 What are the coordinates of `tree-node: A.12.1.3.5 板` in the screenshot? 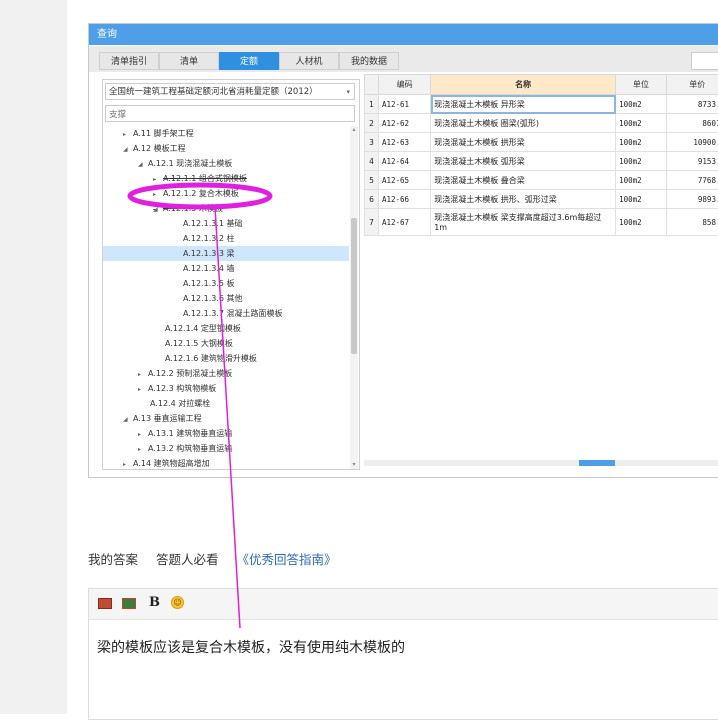 It's located at (226, 283).